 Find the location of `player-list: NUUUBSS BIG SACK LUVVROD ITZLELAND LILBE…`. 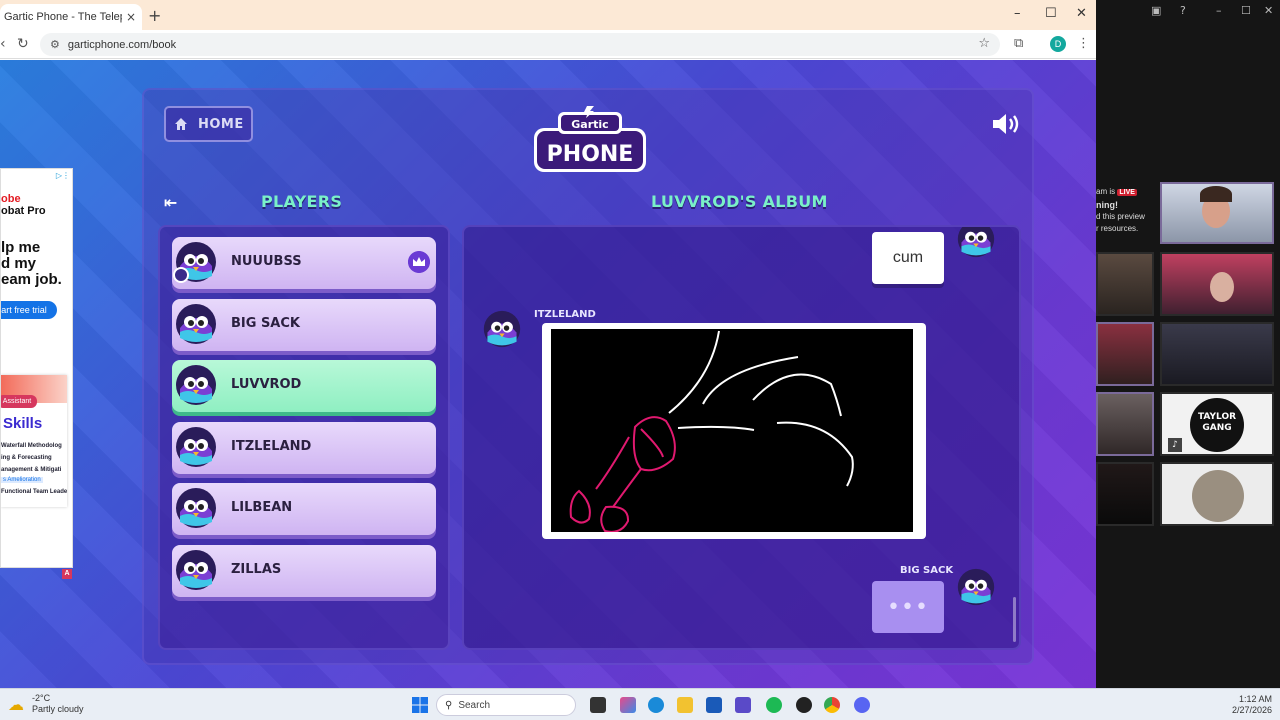

player-list: NUUUBSS BIG SACK LUVVROD ITZLELAND LILBE… is located at coordinates (304, 437).